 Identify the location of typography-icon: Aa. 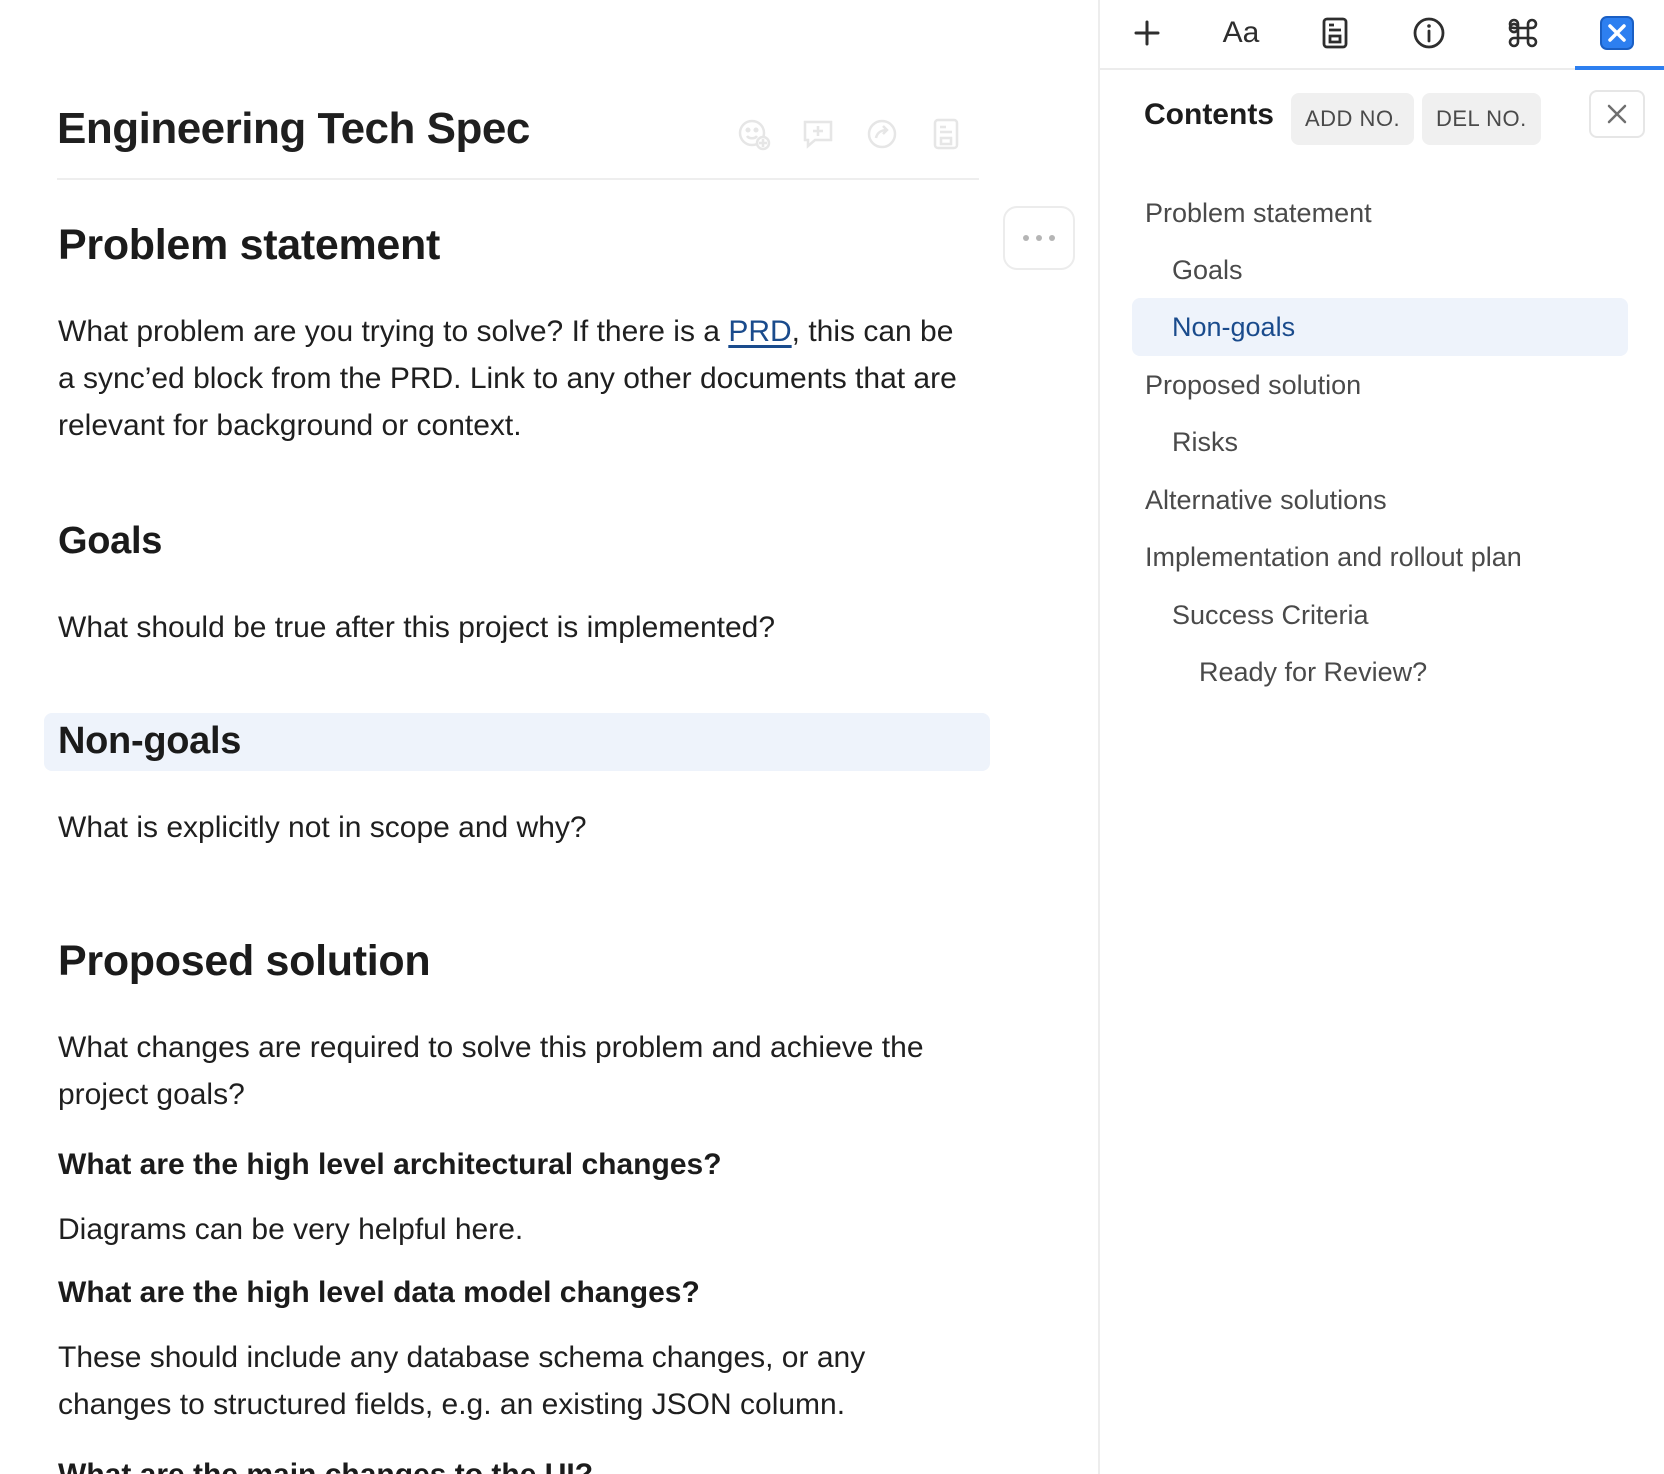
(1241, 32).